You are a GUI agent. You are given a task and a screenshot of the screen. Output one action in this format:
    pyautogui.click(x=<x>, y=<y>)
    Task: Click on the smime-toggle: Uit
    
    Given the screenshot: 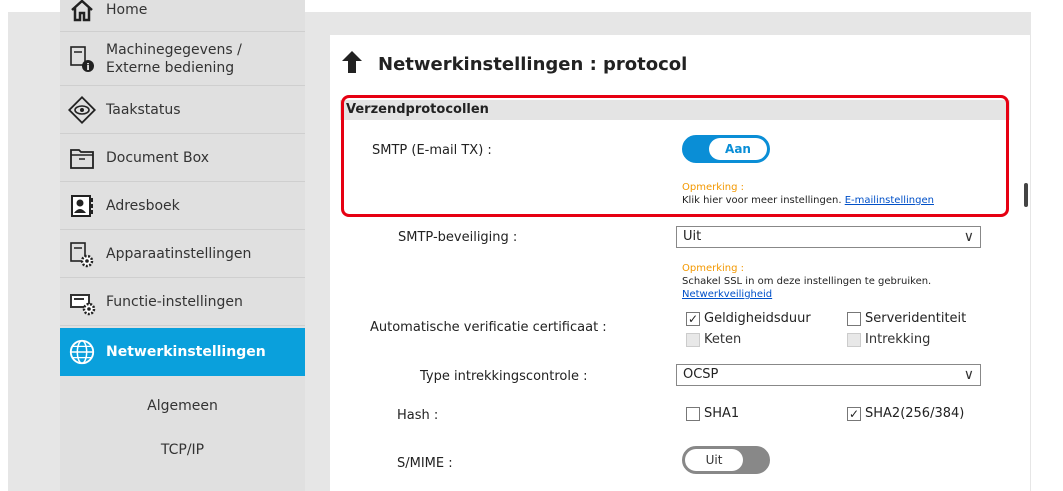 What is the action you would take?
    pyautogui.click(x=726, y=460)
    